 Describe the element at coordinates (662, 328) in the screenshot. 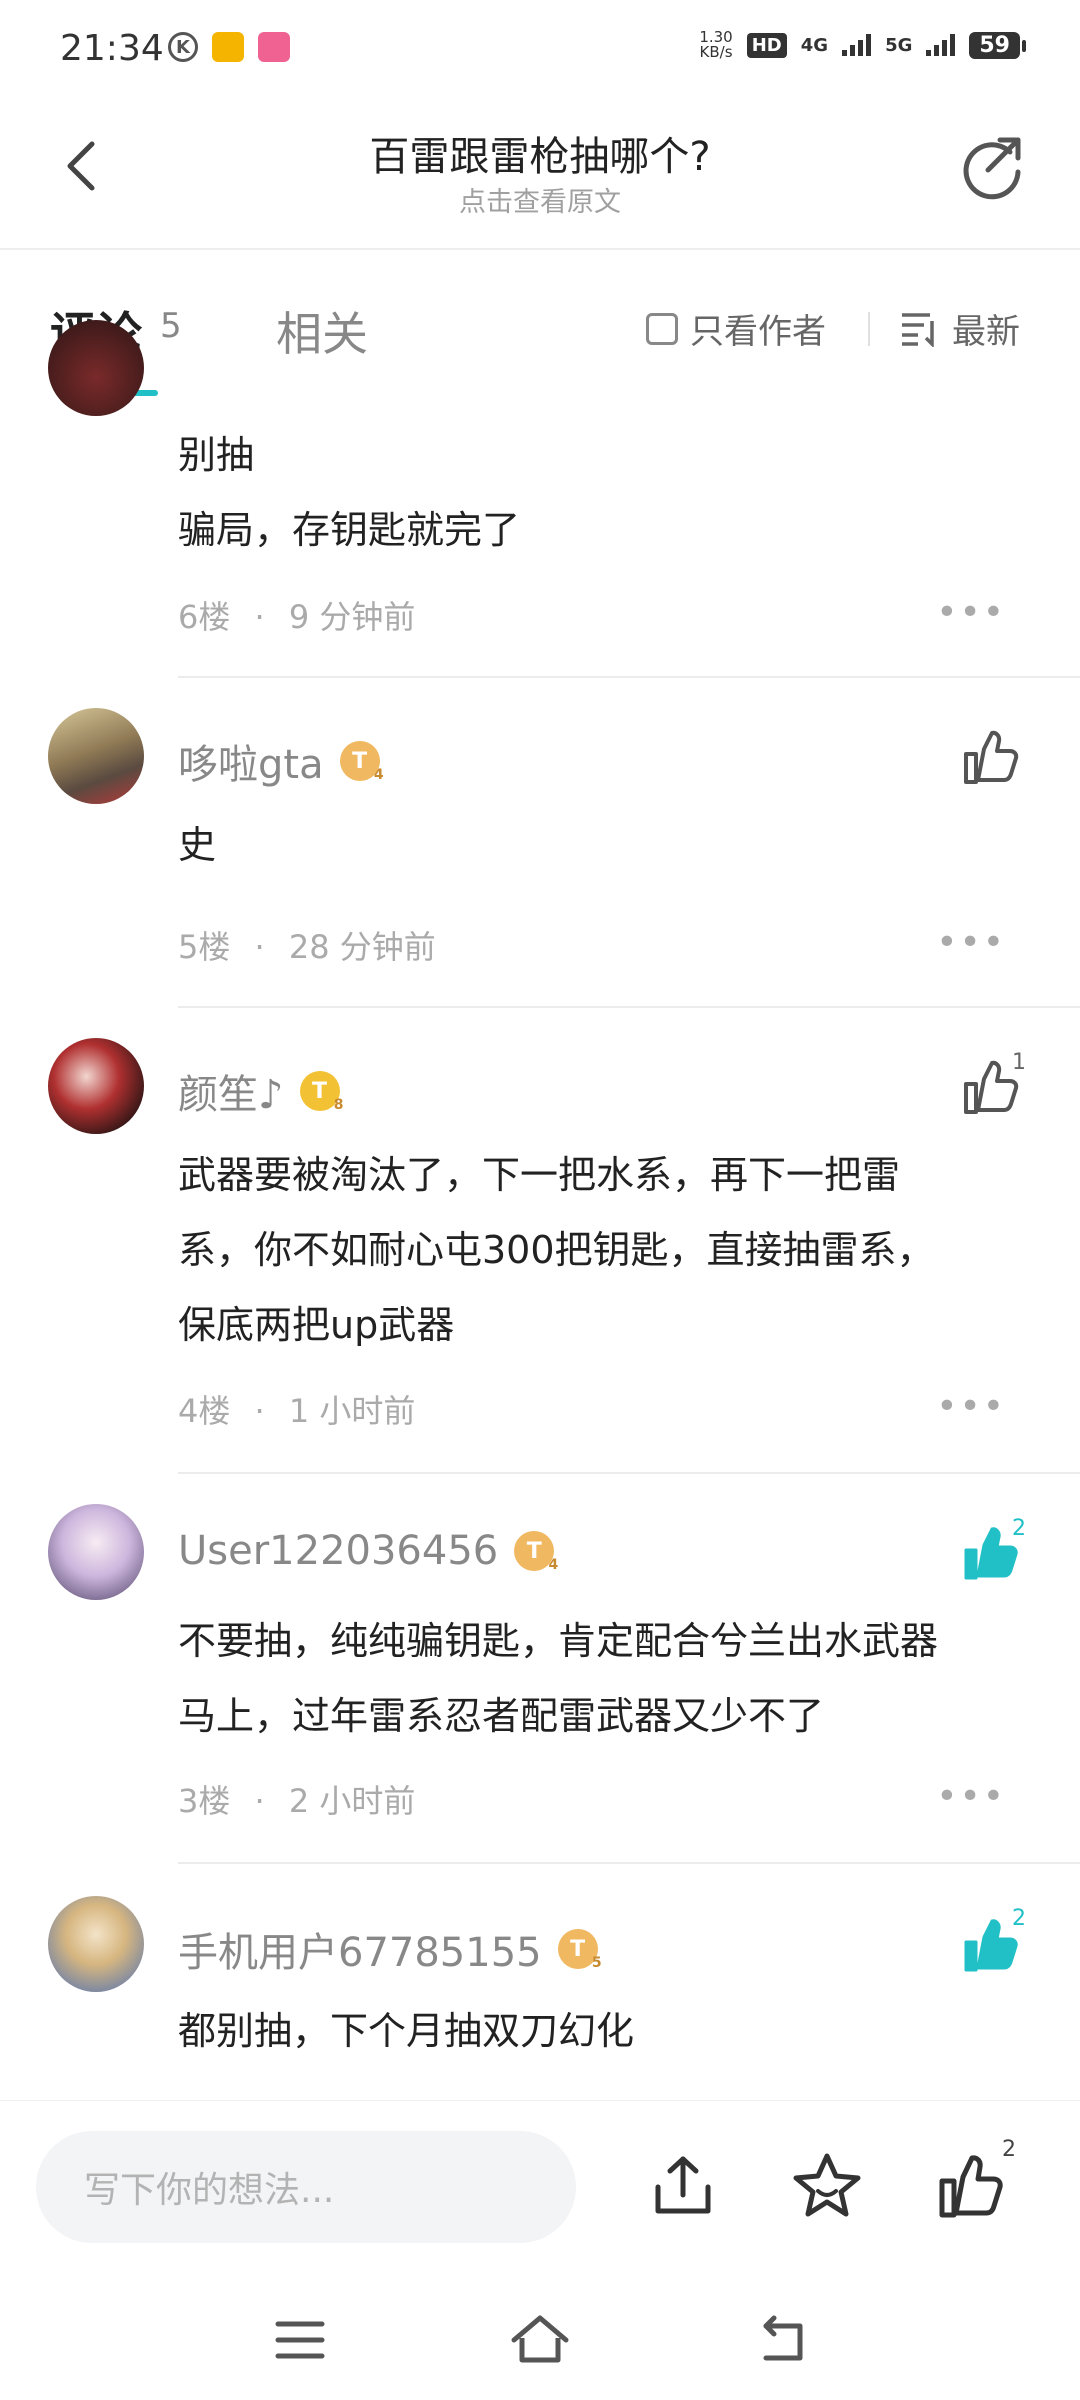

I see `checkbox-icon` at that location.